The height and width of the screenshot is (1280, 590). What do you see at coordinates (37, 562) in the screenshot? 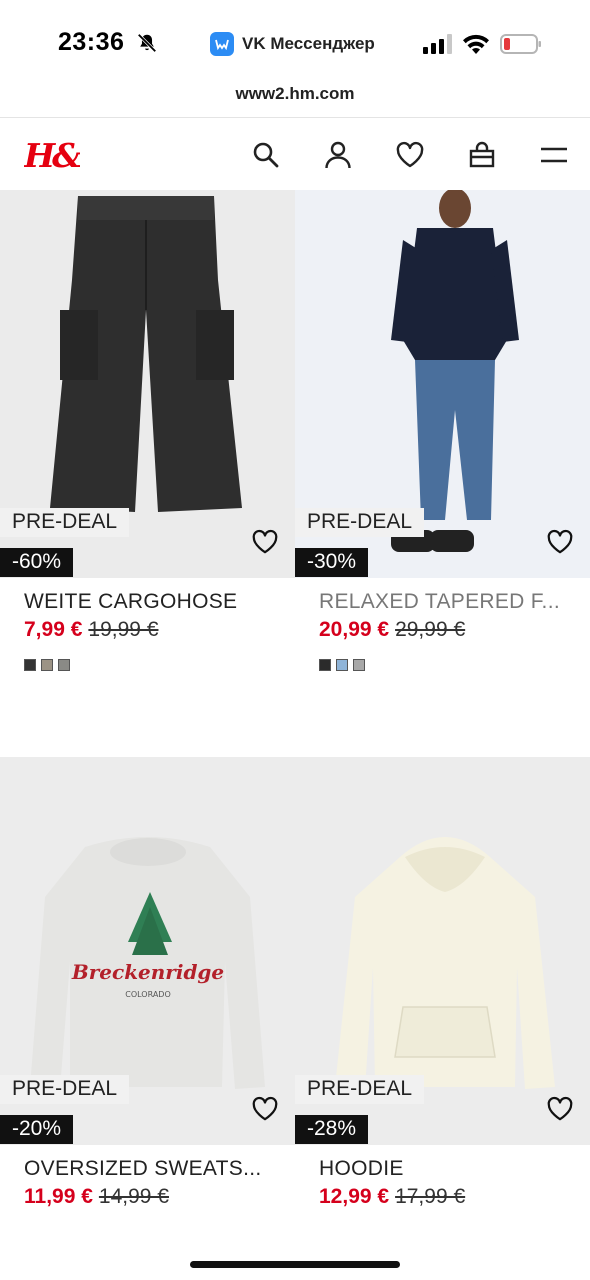
I see `discount-badge: -60%` at bounding box center [37, 562].